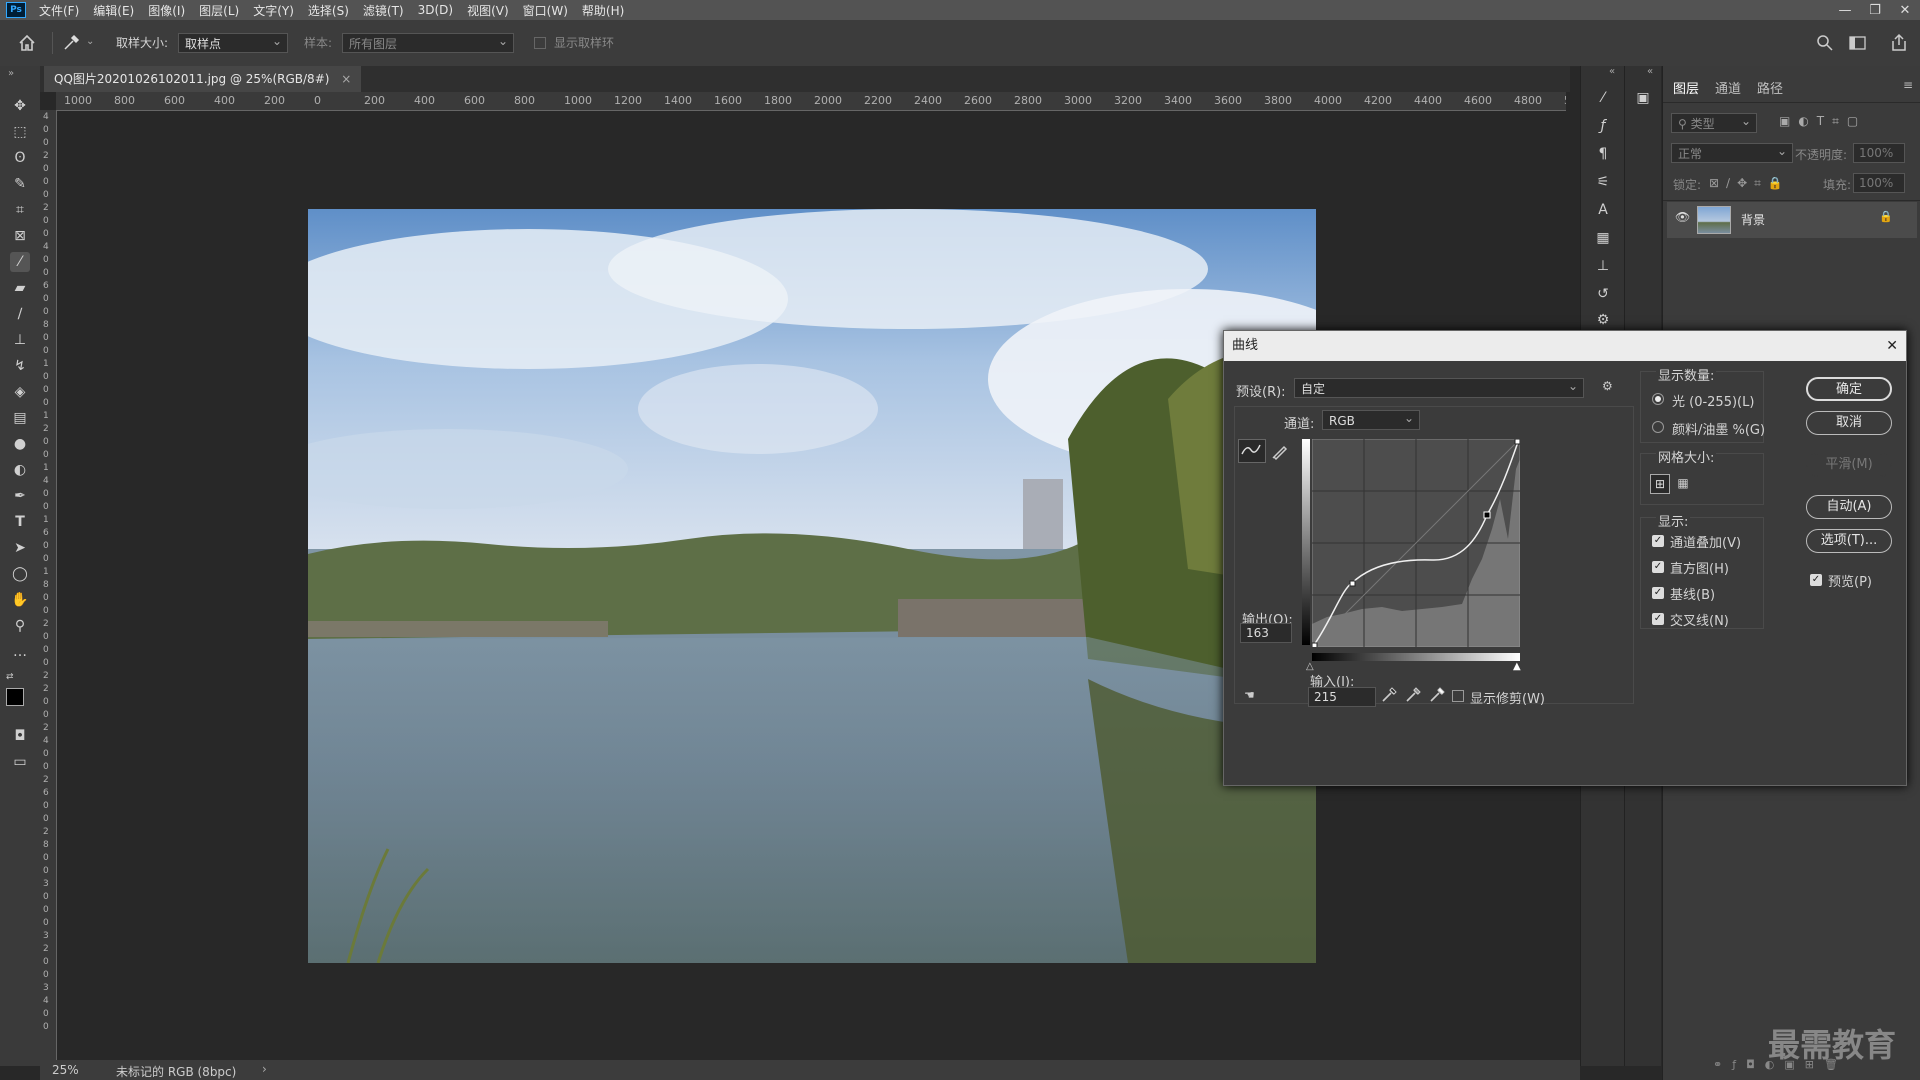 The width and height of the screenshot is (1920, 1080). What do you see at coordinates (20, 736) in the screenshot?
I see `quick-mask-icon: ◘` at bounding box center [20, 736].